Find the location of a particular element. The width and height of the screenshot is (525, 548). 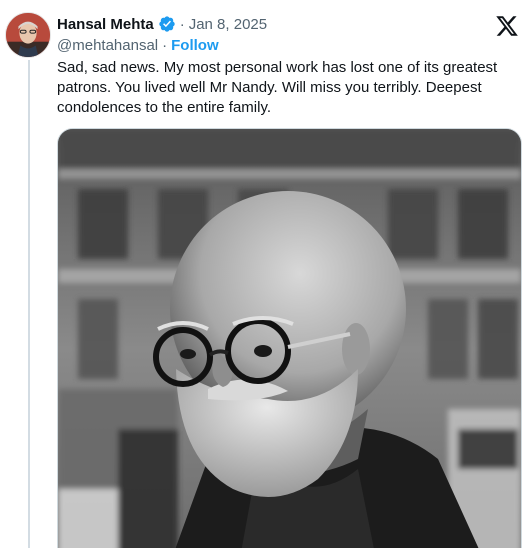

avatar-image is located at coordinates (28, 35).